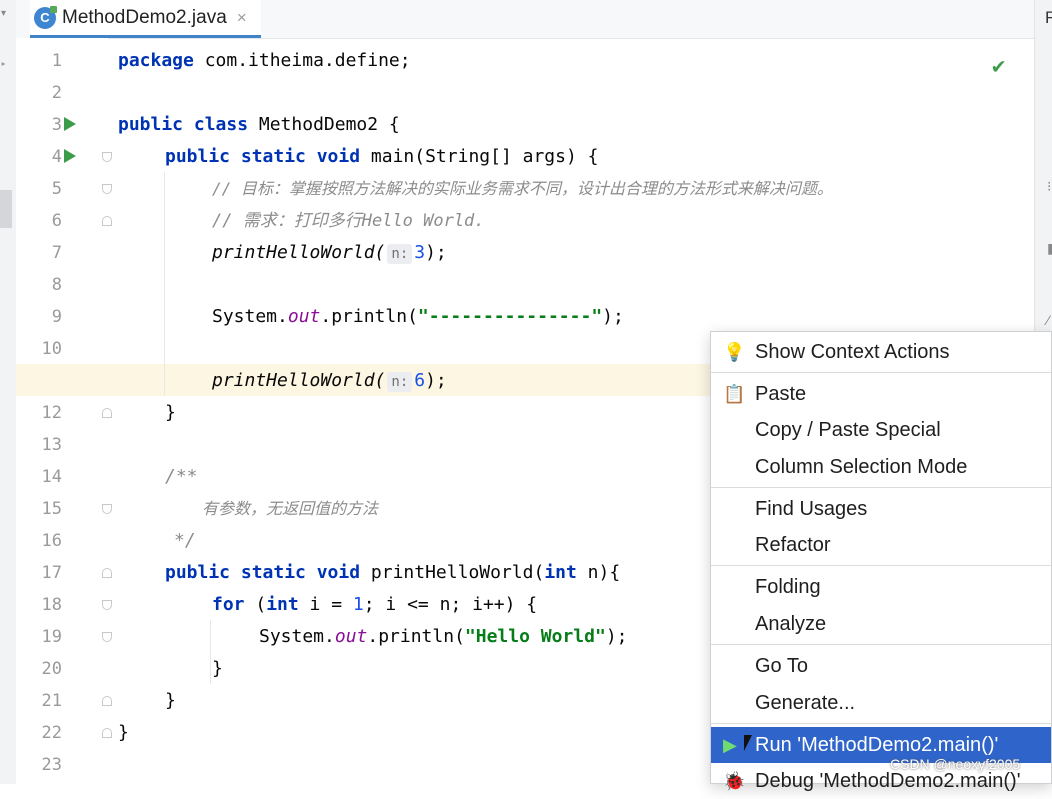 The image size is (1052, 799). What do you see at coordinates (3, 13) in the screenshot?
I see `collapse-arrow-icon: ▾` at bounding box center [3, 13].